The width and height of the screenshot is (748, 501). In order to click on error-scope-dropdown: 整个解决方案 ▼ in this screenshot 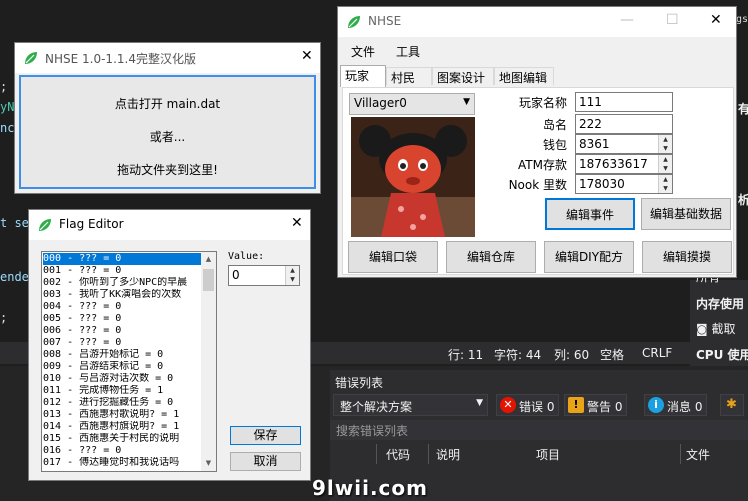, I will do `click(410, 405)`.